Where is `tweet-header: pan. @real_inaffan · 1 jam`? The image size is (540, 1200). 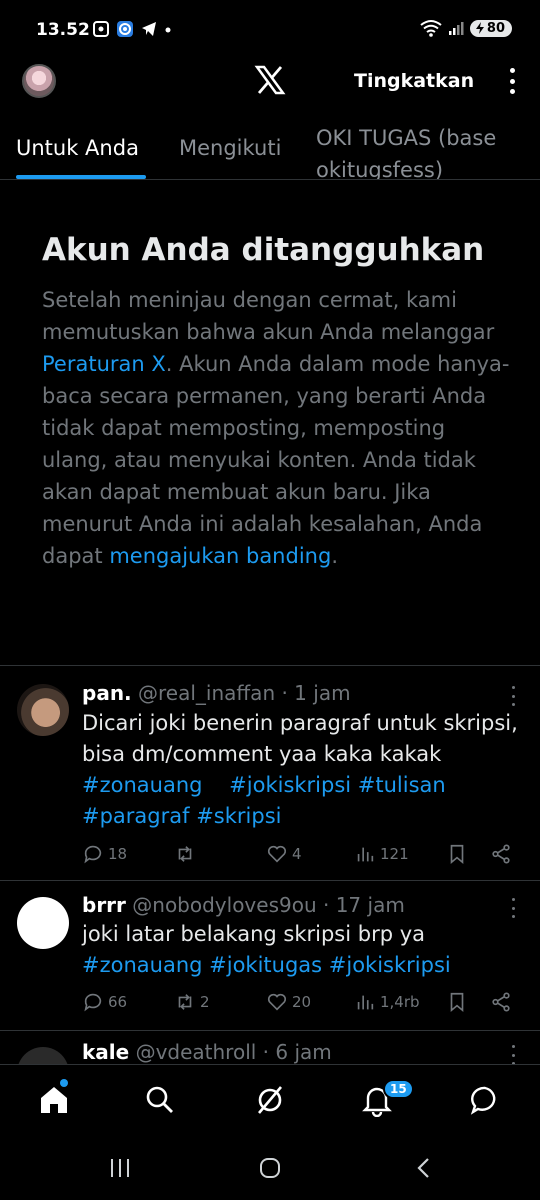
tweet-header: pan. @real_inaffan · 1 jam is located at coordinates (216, 693).